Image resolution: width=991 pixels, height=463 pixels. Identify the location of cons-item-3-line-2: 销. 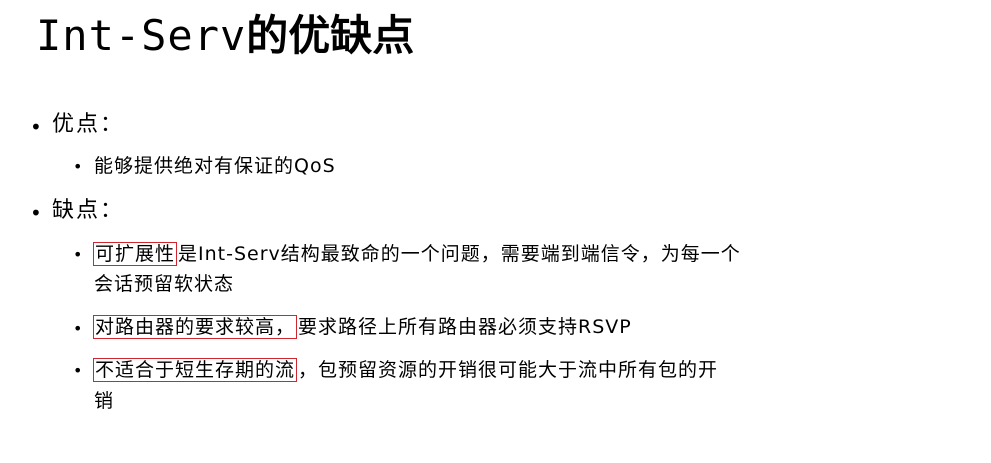
(104, 401).